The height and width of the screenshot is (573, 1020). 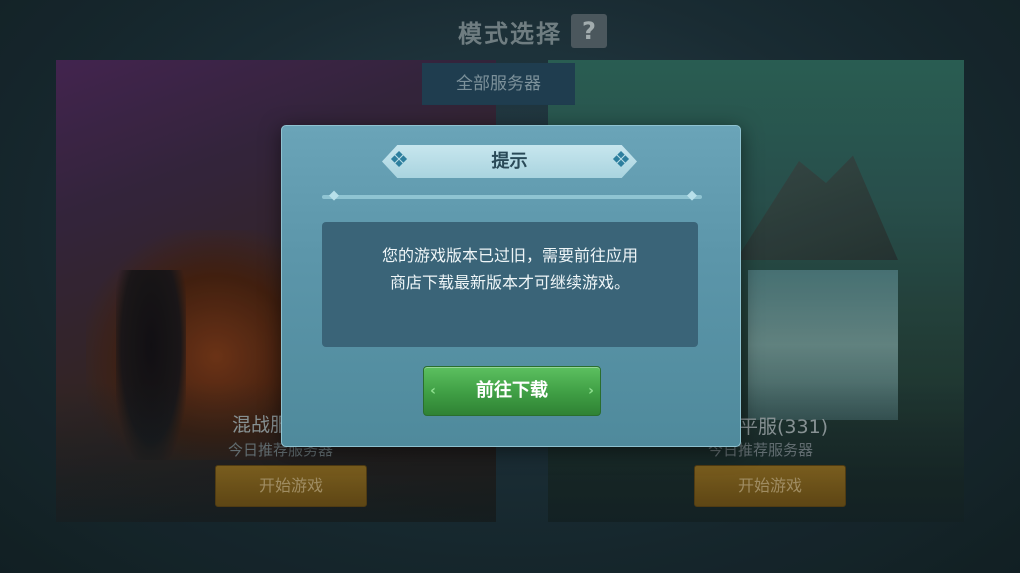 I want to click on dialog-divider, so click(x=512, y=197).